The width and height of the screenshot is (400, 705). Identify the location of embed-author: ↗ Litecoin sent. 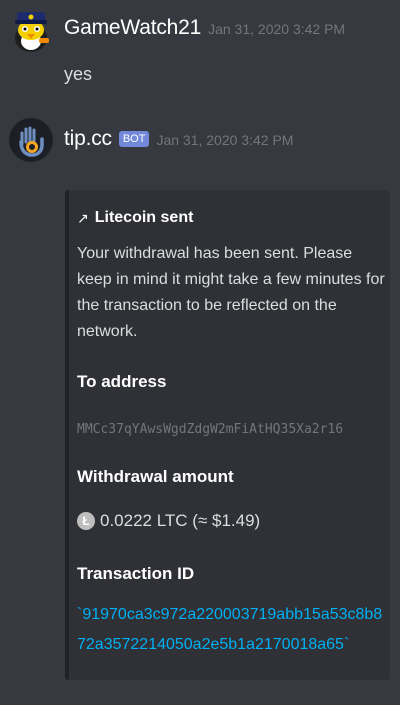
(135, 218).